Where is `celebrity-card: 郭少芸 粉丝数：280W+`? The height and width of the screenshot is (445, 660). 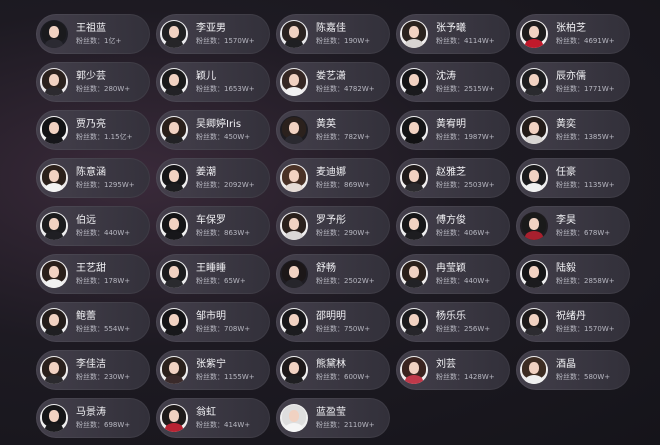 celebrity-card: 郭少芸 粉丝数：280W+ is located at coordinates (93, 82).